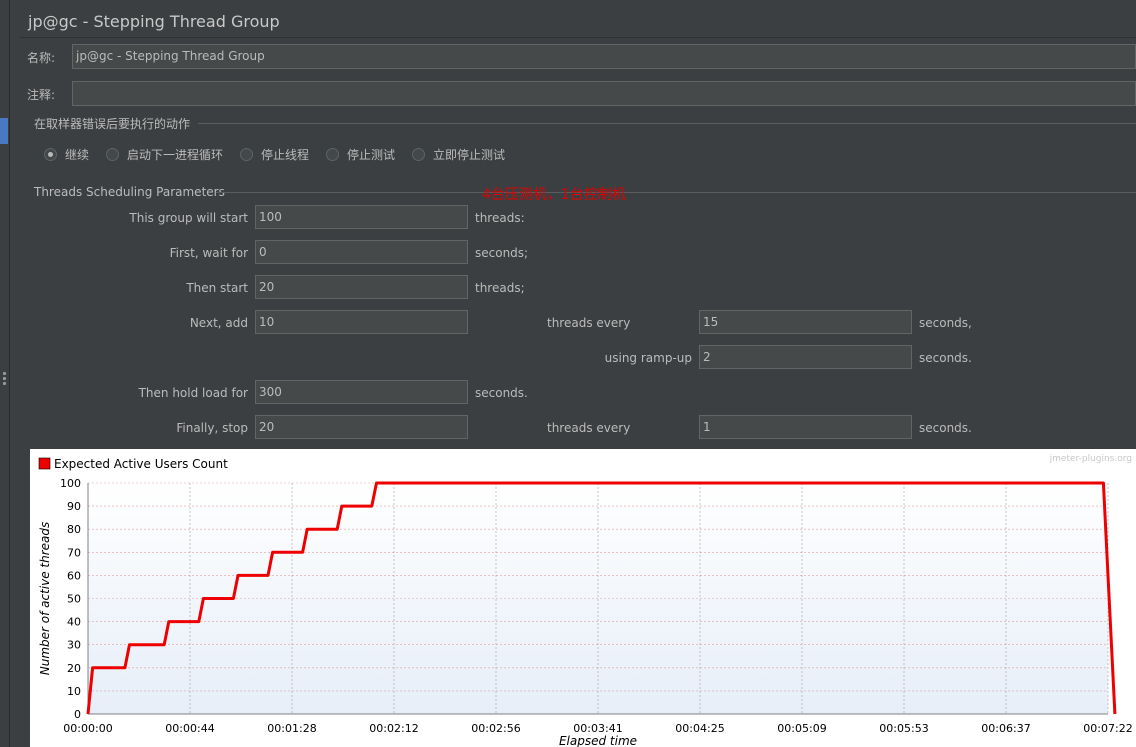  What do you see at coordinates (74, 668) in the screenshot?
I see `y-tick-label: 20` at bounding box center [74, 668].